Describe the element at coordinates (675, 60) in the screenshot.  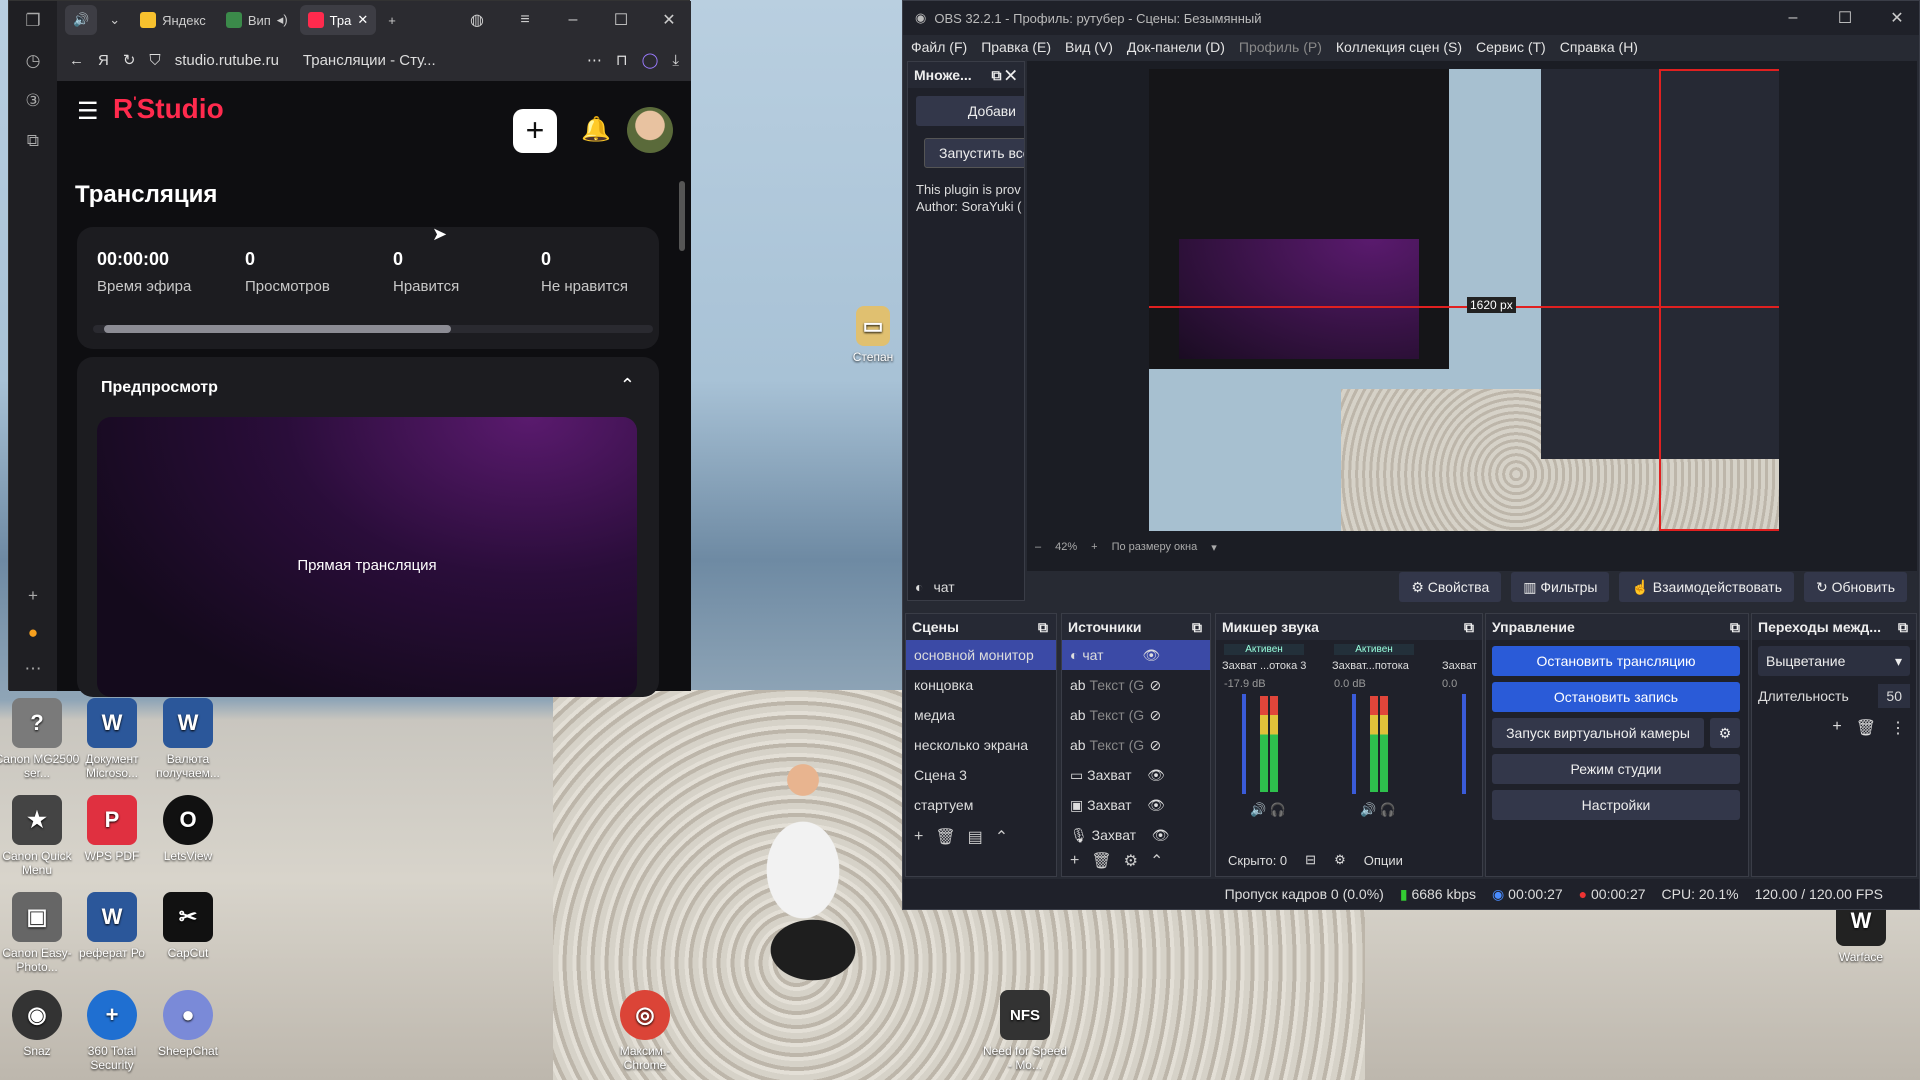
I see `download-icon: ⤓` at that location.